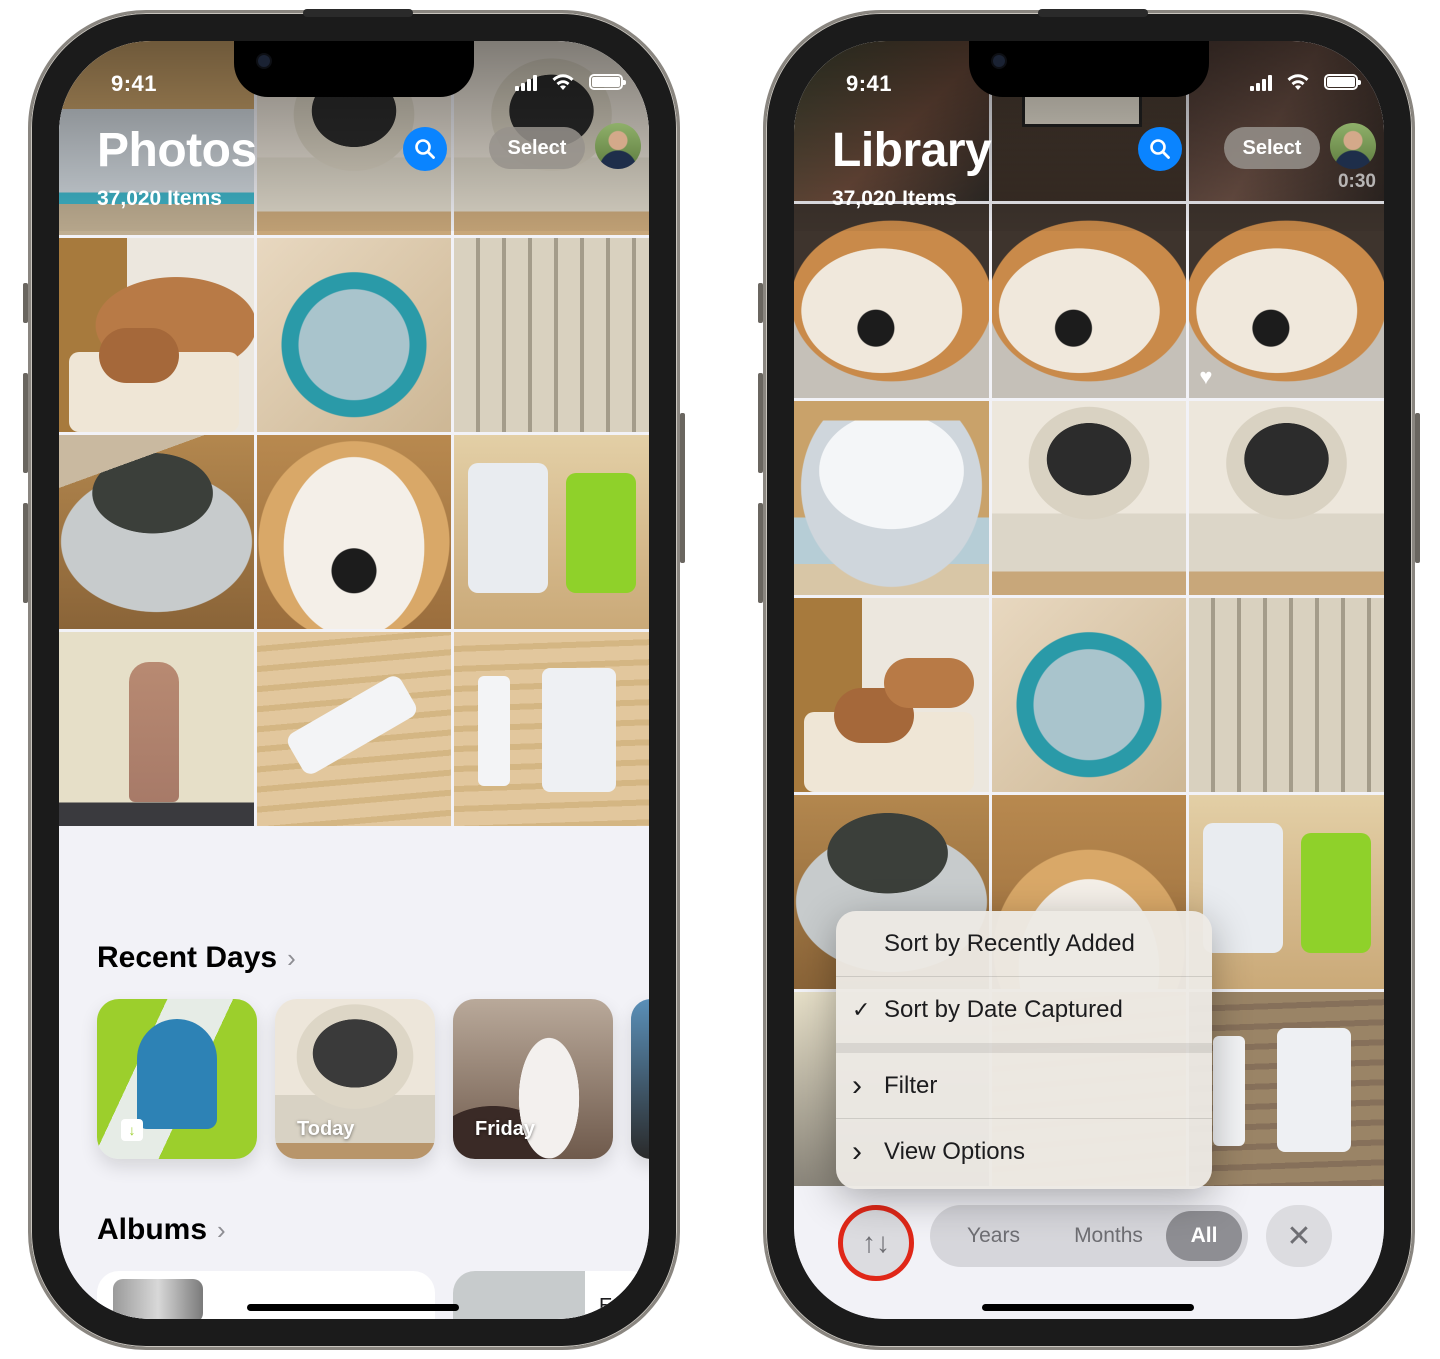 This screenshot has width=1440, height=1359. What do you see at coordinates (533, 1079) in the screenshot?
I see `recent-day-card: Friday` at bounding box center [533, 1079].